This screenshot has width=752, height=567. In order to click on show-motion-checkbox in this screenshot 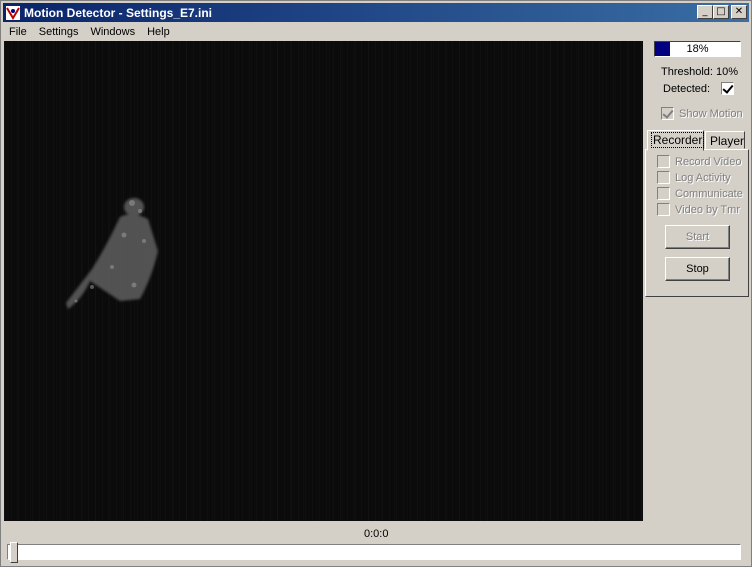, I will do `click(667, 113)`.